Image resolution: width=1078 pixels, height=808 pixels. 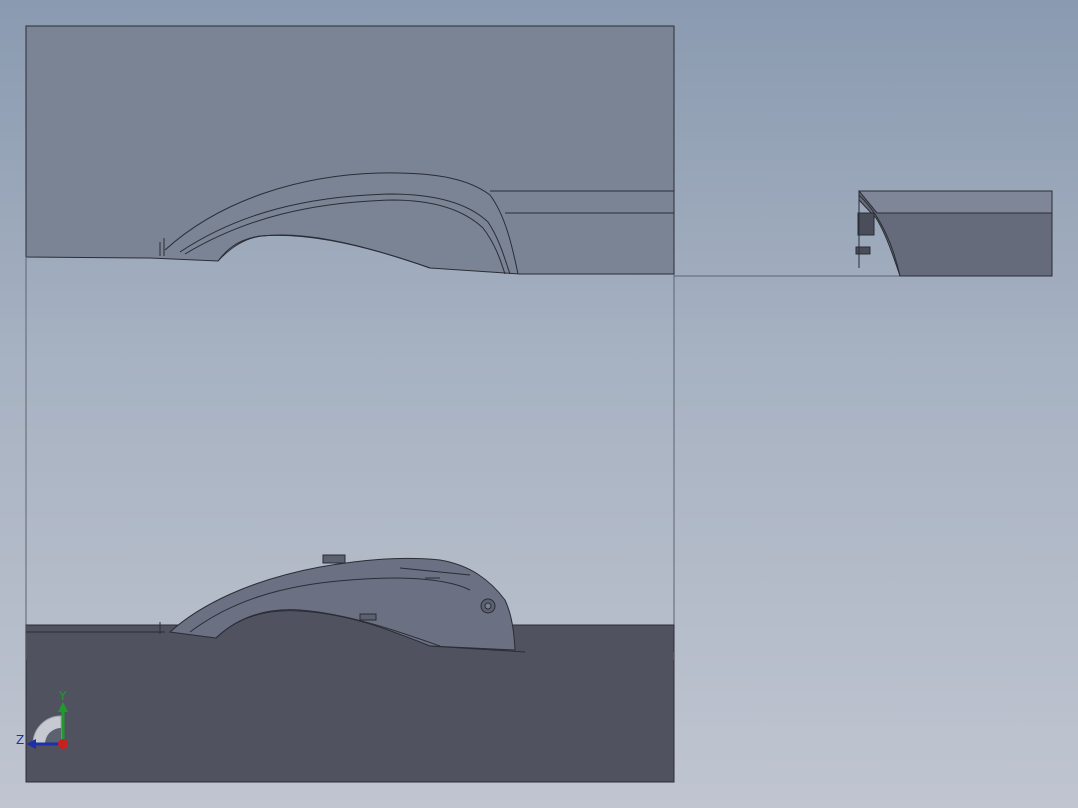 What do you see at coordinates (20, 740) in the screenshot?
I see `z-axis-label: Z` at bounding box center [20, 740].